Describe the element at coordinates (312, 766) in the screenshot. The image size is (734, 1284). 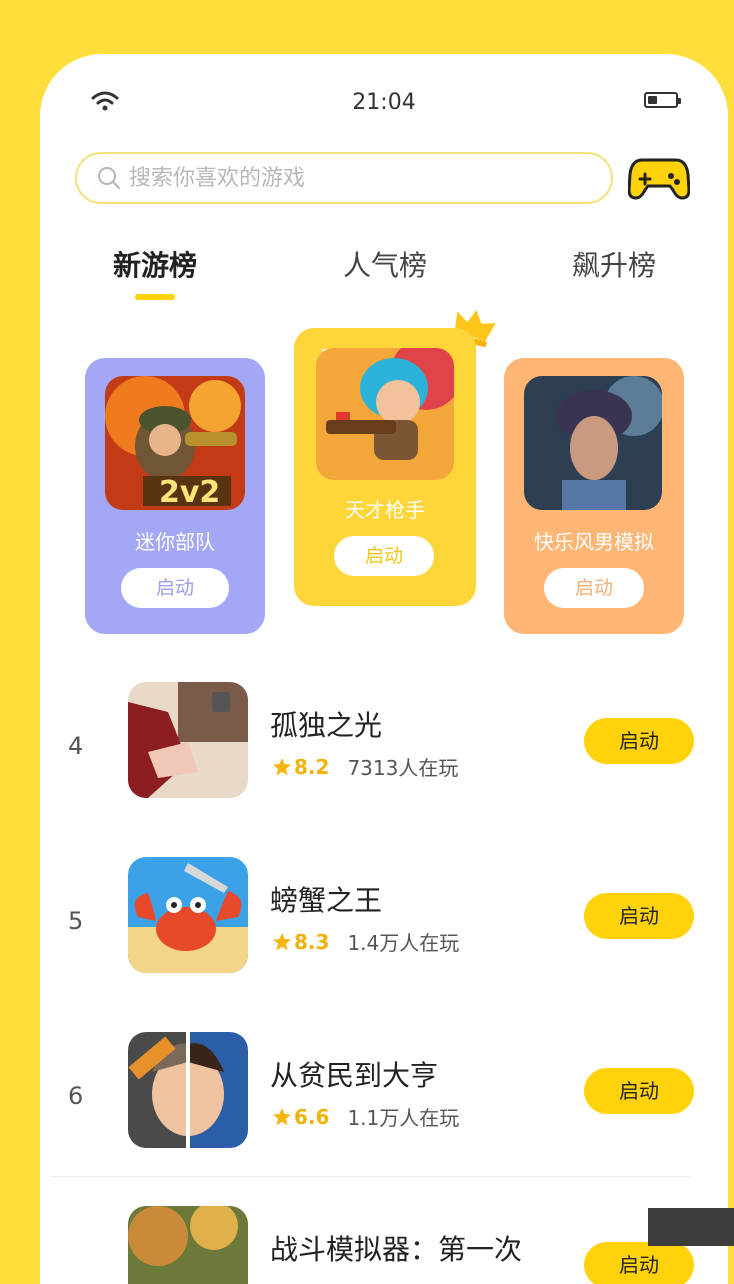
I see `game-score: 8.2` at that location.